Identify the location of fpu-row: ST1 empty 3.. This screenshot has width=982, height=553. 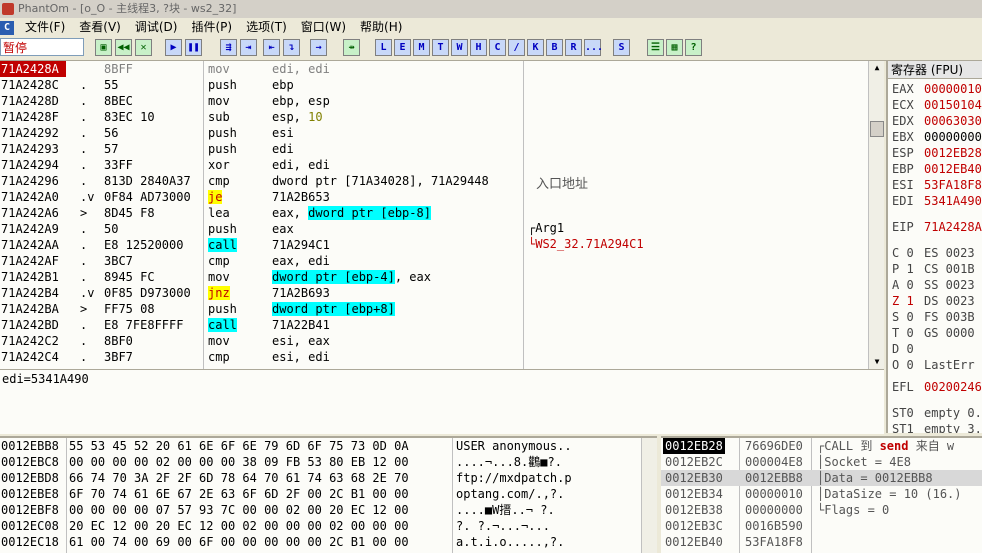
(937, 427).